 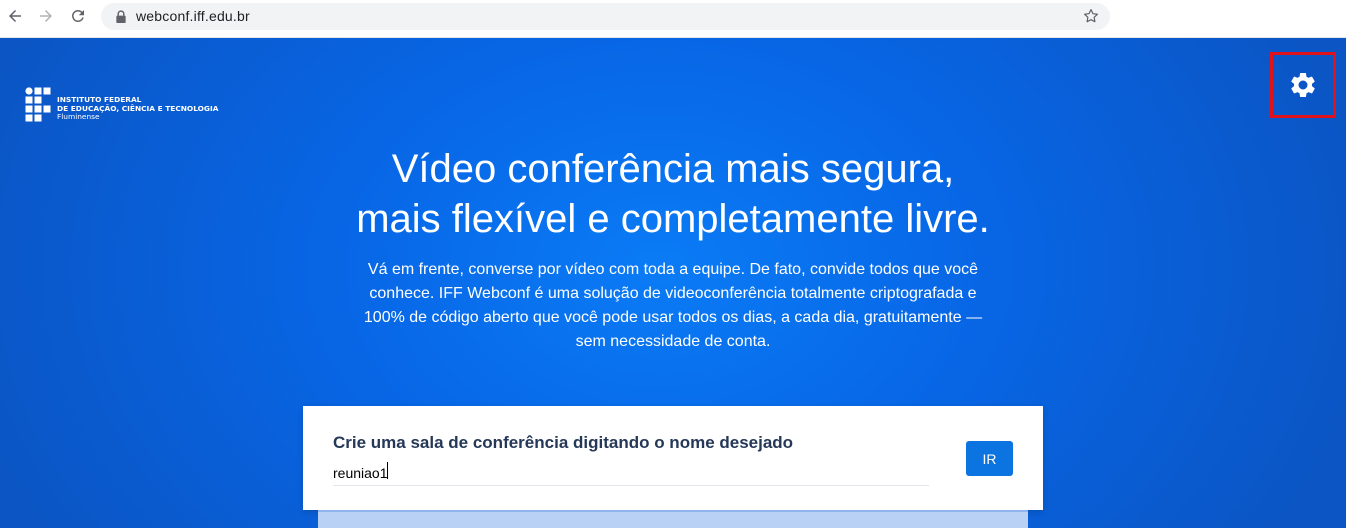 What do you see at coordinates (193, 16) in the screenshot?
I see `url-text: webconf.iff.edu.br` at bounding box center [193, 16].